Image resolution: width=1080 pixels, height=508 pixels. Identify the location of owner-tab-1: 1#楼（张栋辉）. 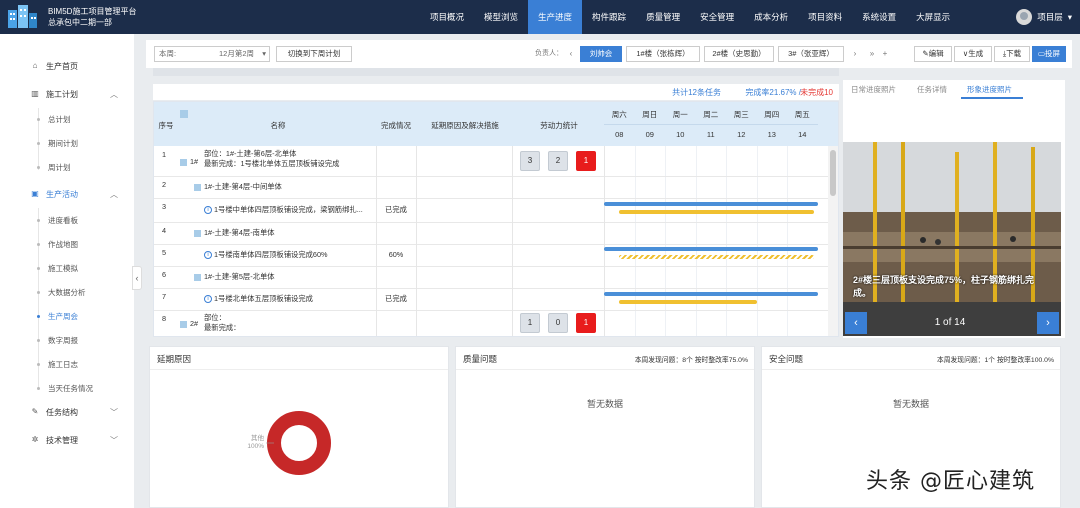
(663, 54).